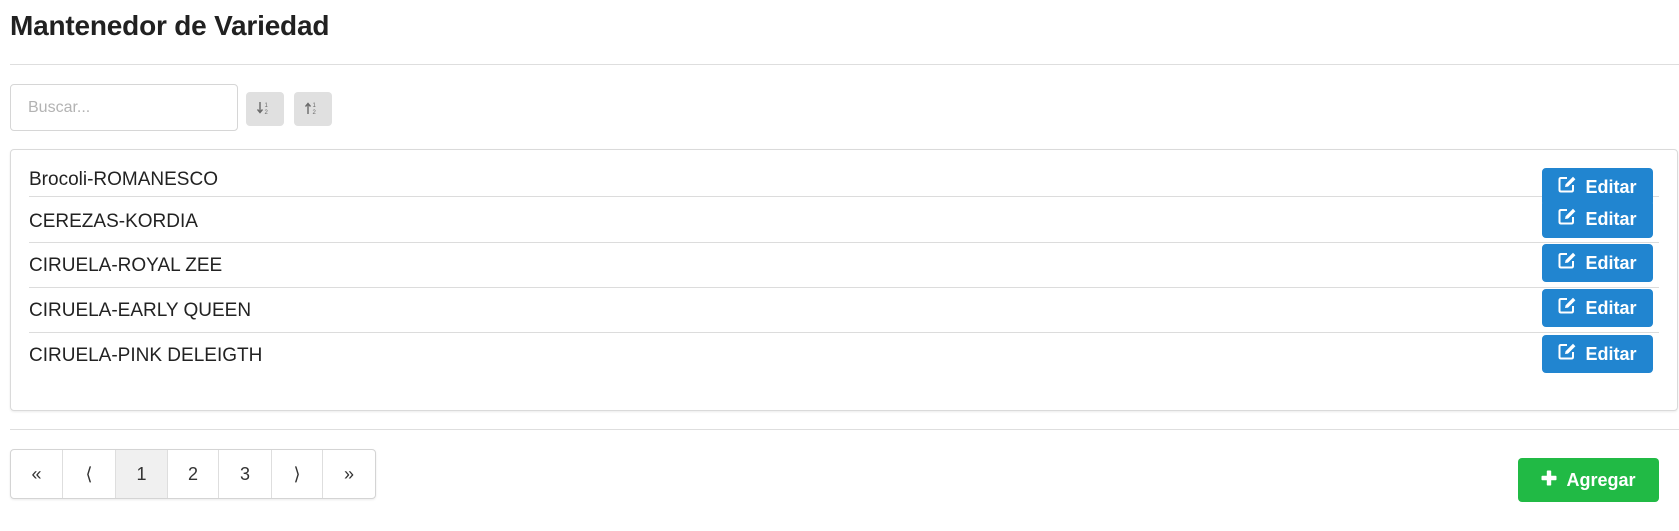  What do you see at coordinates (245, 474) in the screenshot?
I see `page-3-button: 3` at bounding box center [245, 474].